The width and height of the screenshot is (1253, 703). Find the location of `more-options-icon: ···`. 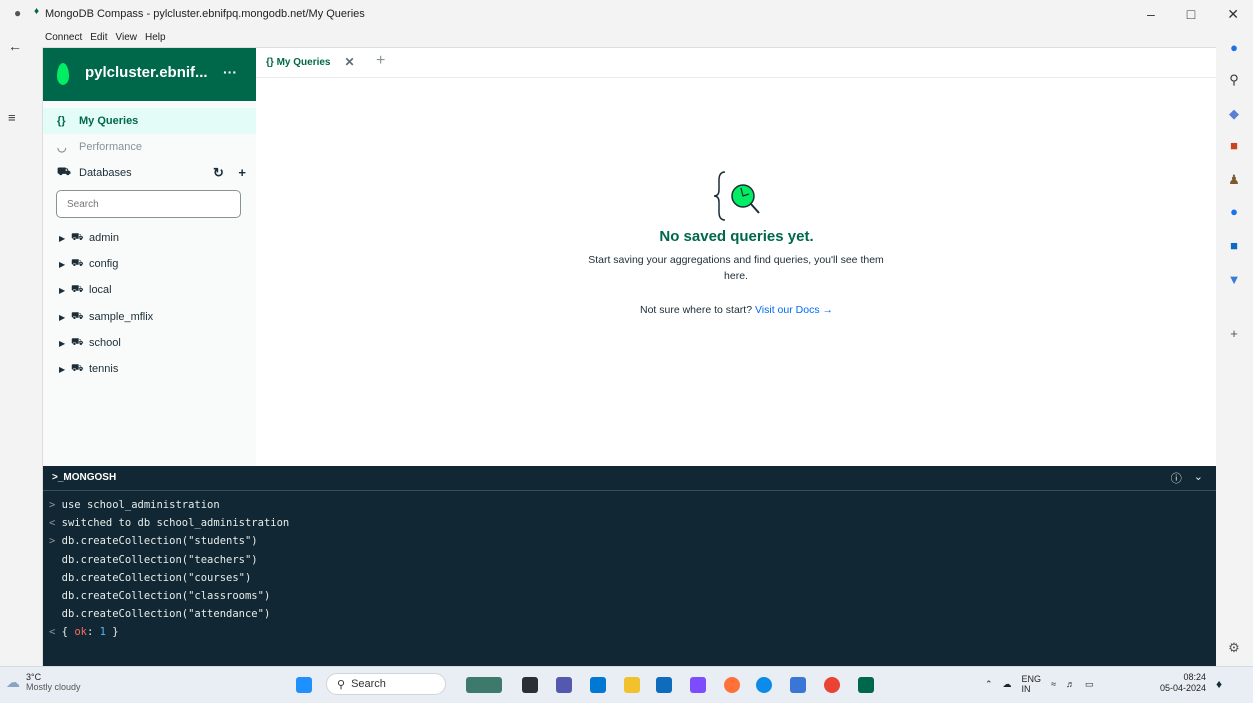

more-options-icon: ··· is located at coordinates (230, 72).